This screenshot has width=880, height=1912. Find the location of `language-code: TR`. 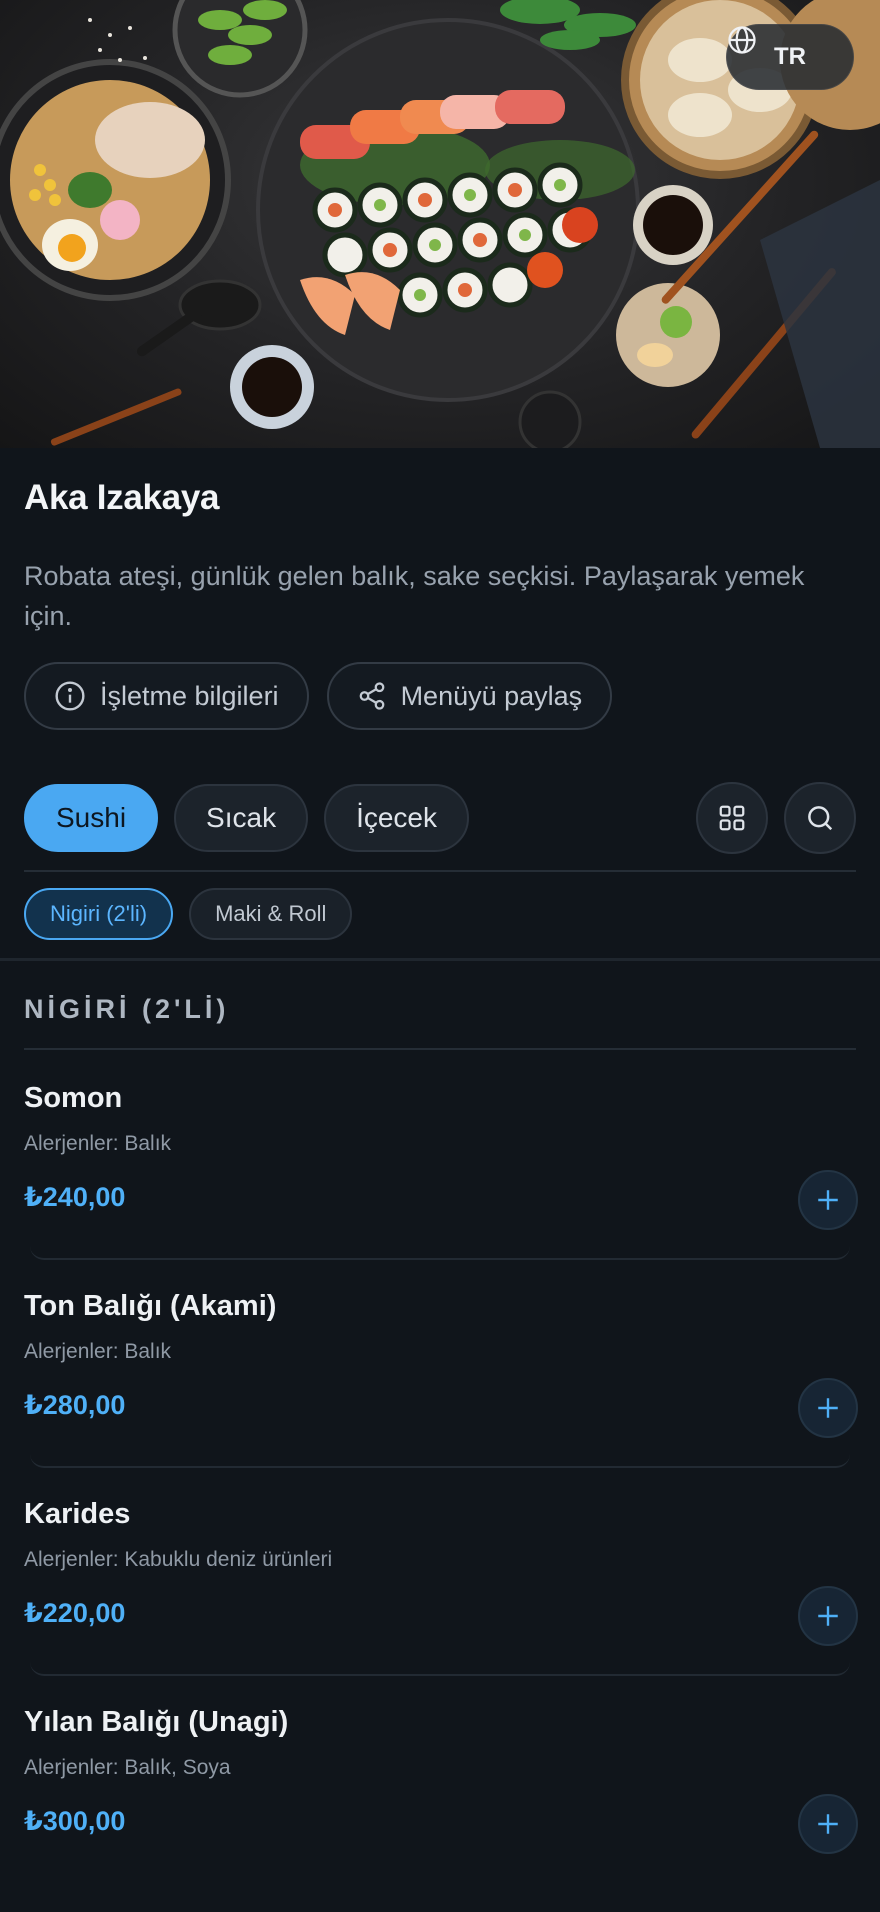

language-code: TR is located at coordinates (790, 56).